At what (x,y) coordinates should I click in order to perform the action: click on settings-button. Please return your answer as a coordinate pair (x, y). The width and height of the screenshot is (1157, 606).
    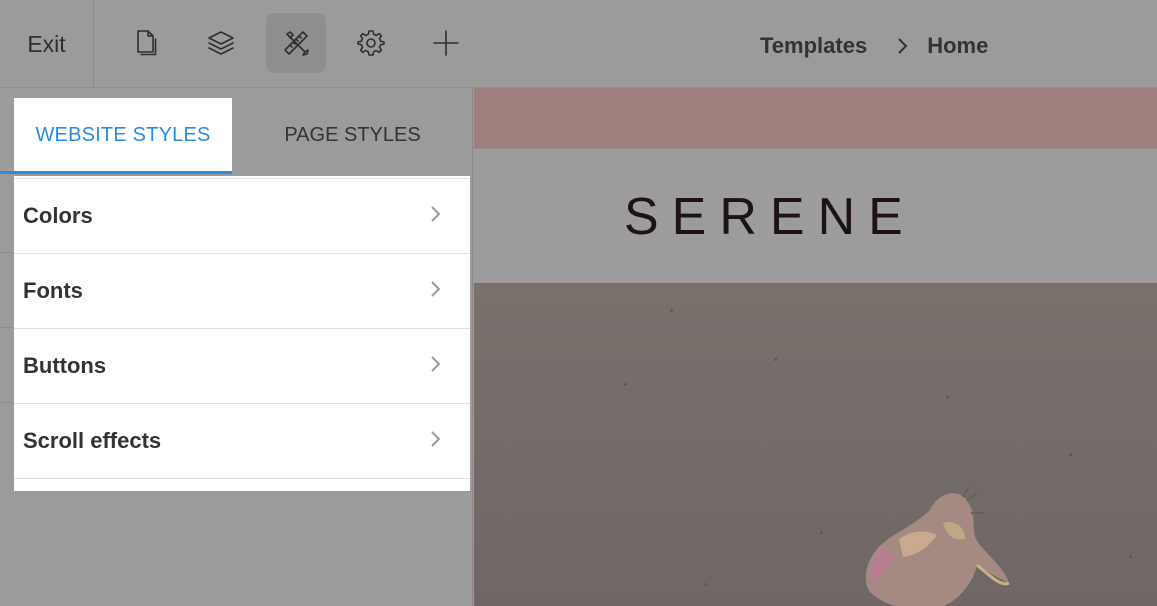
    Looking at the image, I should click on (371, 43).